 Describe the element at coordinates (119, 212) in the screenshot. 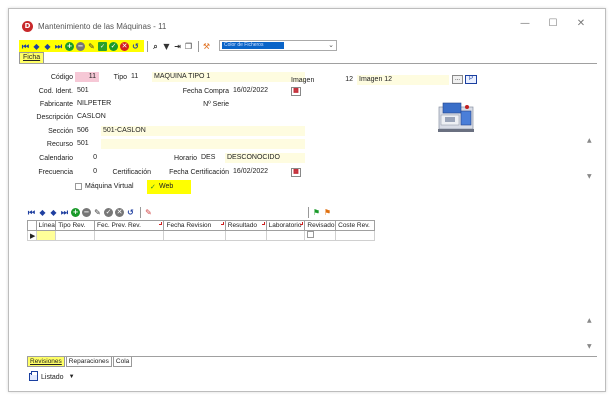

I see `cancel-row-icon: ✕` at that location.